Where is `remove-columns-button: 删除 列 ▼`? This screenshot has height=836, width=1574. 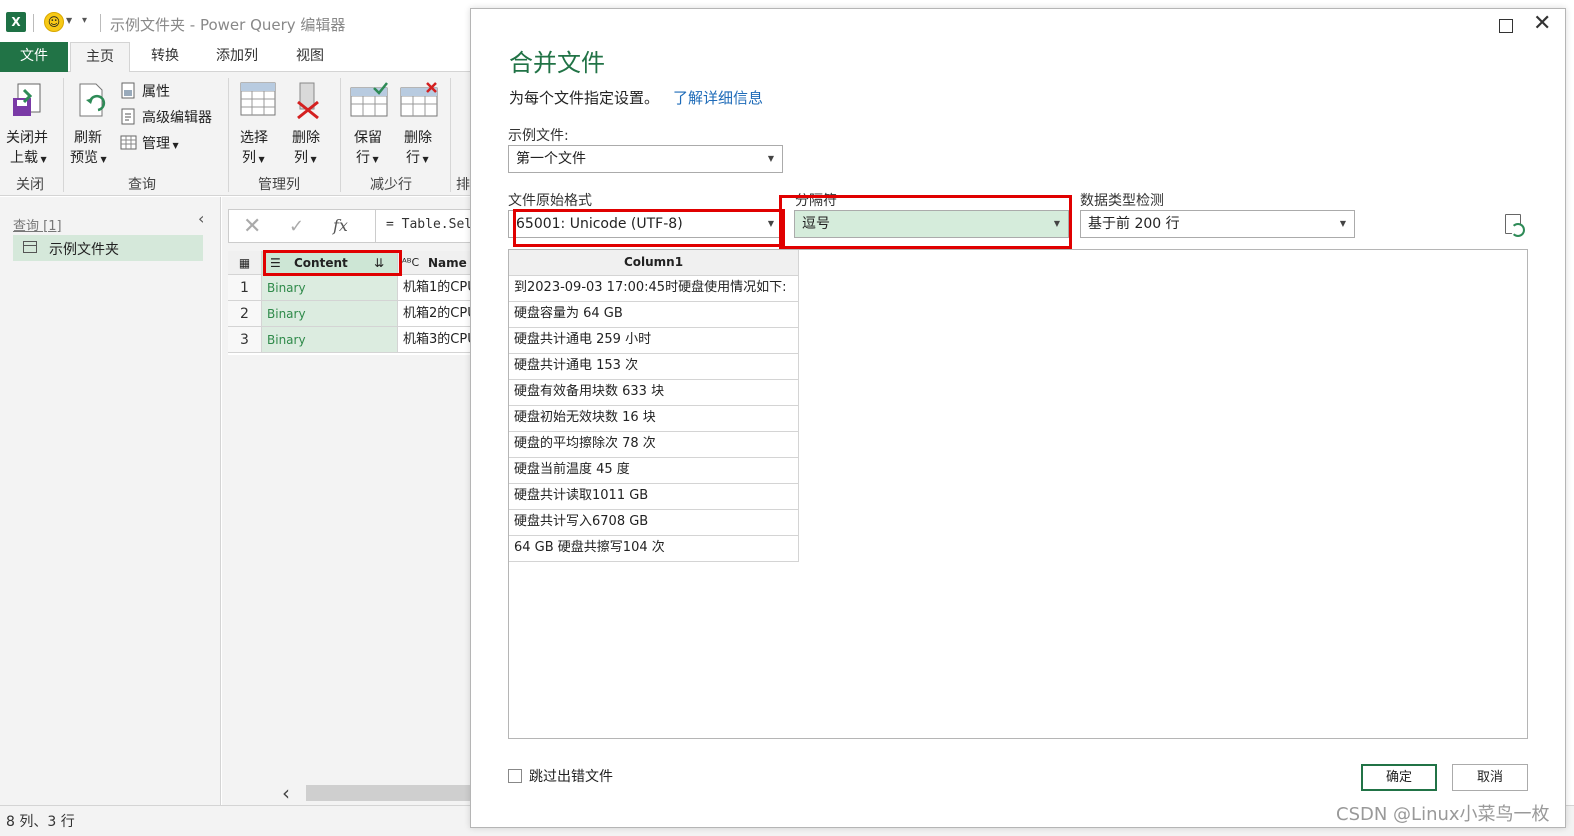
remove-columns-button: 删除 列 ▼ is located at coordinates (309, 123).